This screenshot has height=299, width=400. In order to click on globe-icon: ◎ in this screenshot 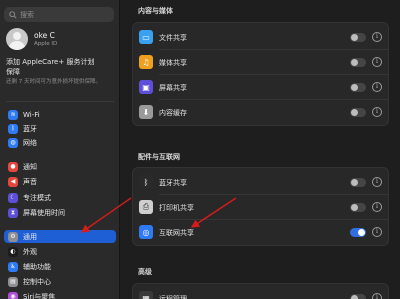, I will do `click(146, 232)`.